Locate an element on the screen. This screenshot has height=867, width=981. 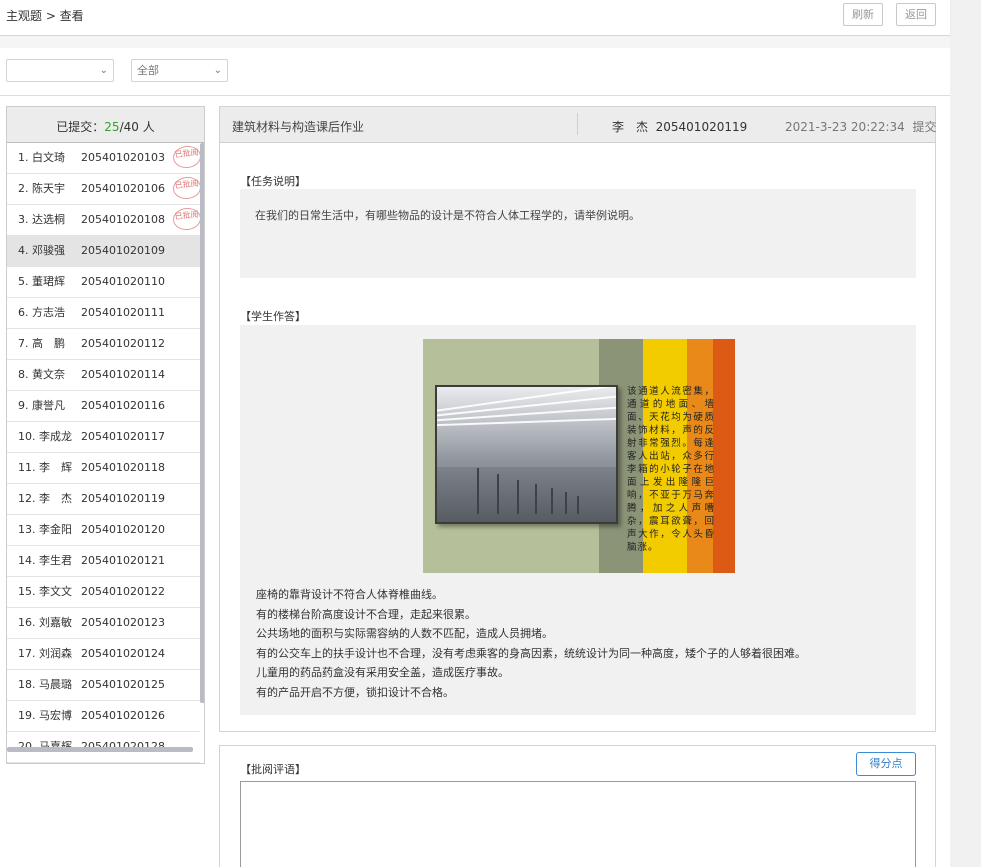
submission-count-label: 已提交： is located at coordinates (80, 127).